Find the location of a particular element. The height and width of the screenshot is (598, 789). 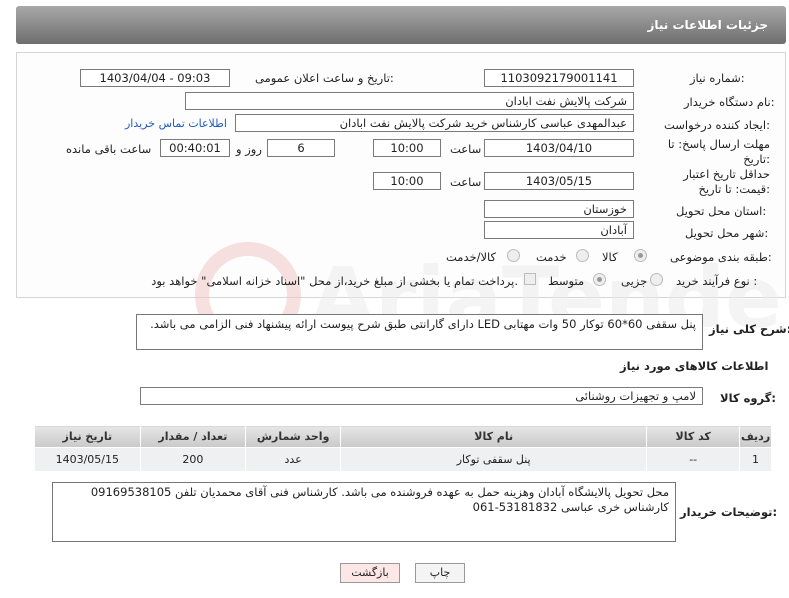

announce-field: 1403/04/04 - 09:03 is located at coordinates (155, 78).